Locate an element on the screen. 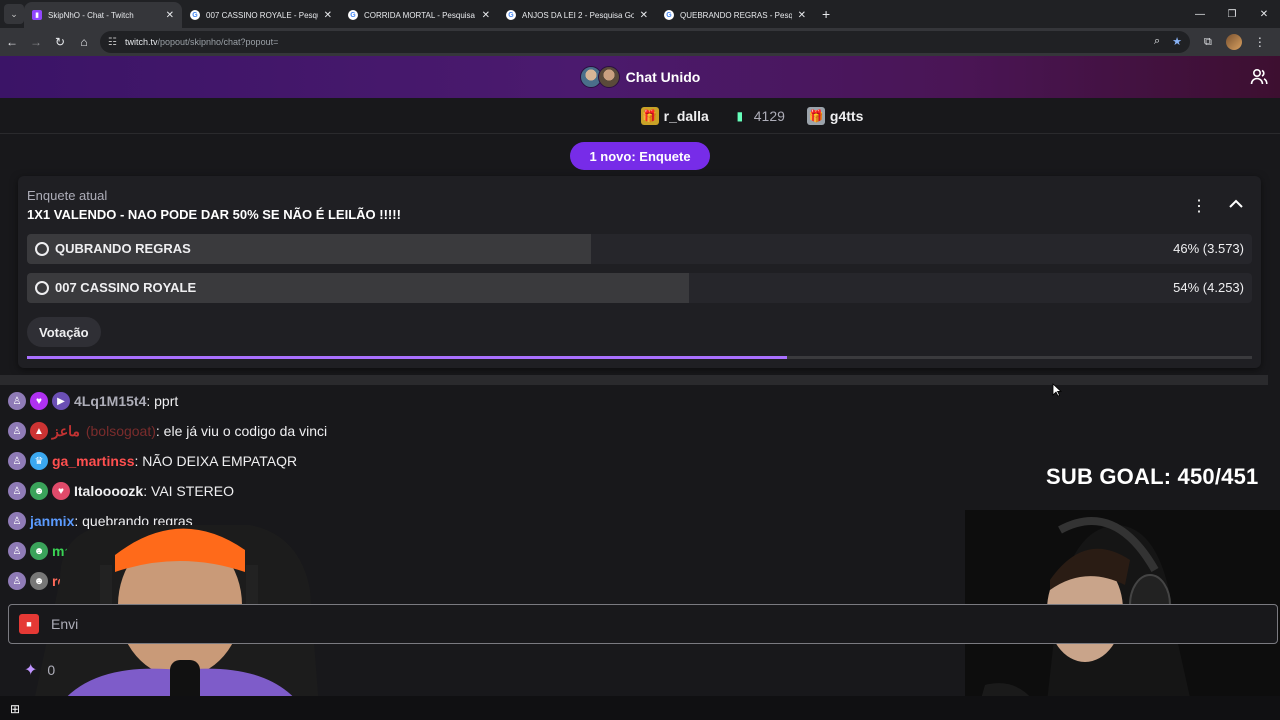  option-result: 54% (4.253) is located at coordinates (1208, 287).